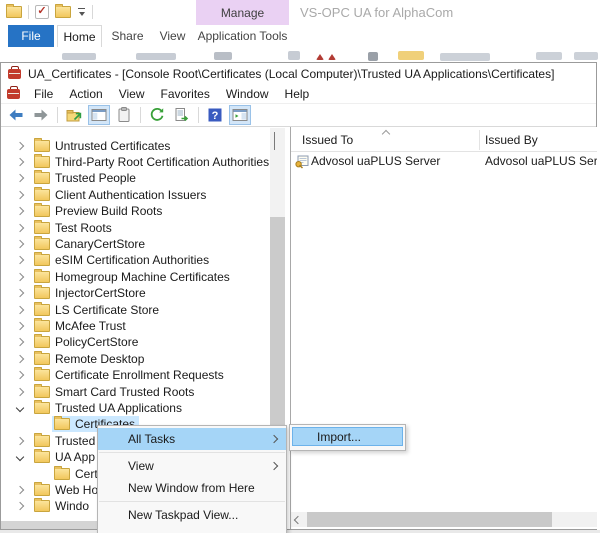 The height and width of the screenshot is (533, 600). What do you see at coordinates (13, 92) in the screenshot?
I see `mmc-menu-icon` at bounding box center [13, 92].